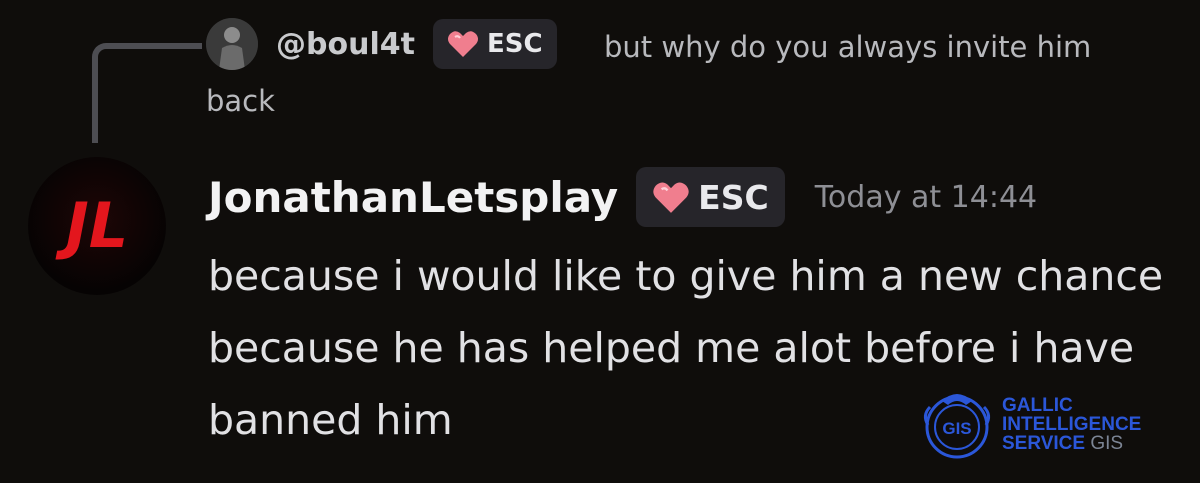 The height and width of the screenshot is (483, 1200). Describe the element at coordinates (345, 44) in the screenshot. I see `reply-username: @boul4t` at that location.